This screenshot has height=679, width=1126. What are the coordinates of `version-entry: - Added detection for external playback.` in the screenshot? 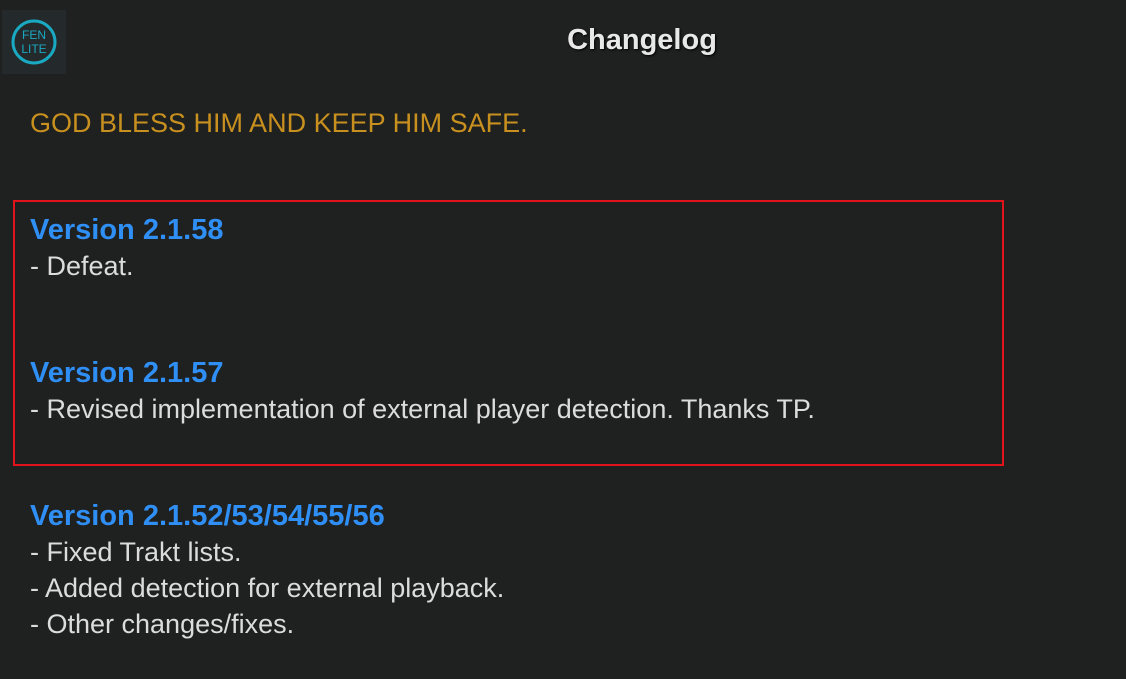 It's located at (267, 588).